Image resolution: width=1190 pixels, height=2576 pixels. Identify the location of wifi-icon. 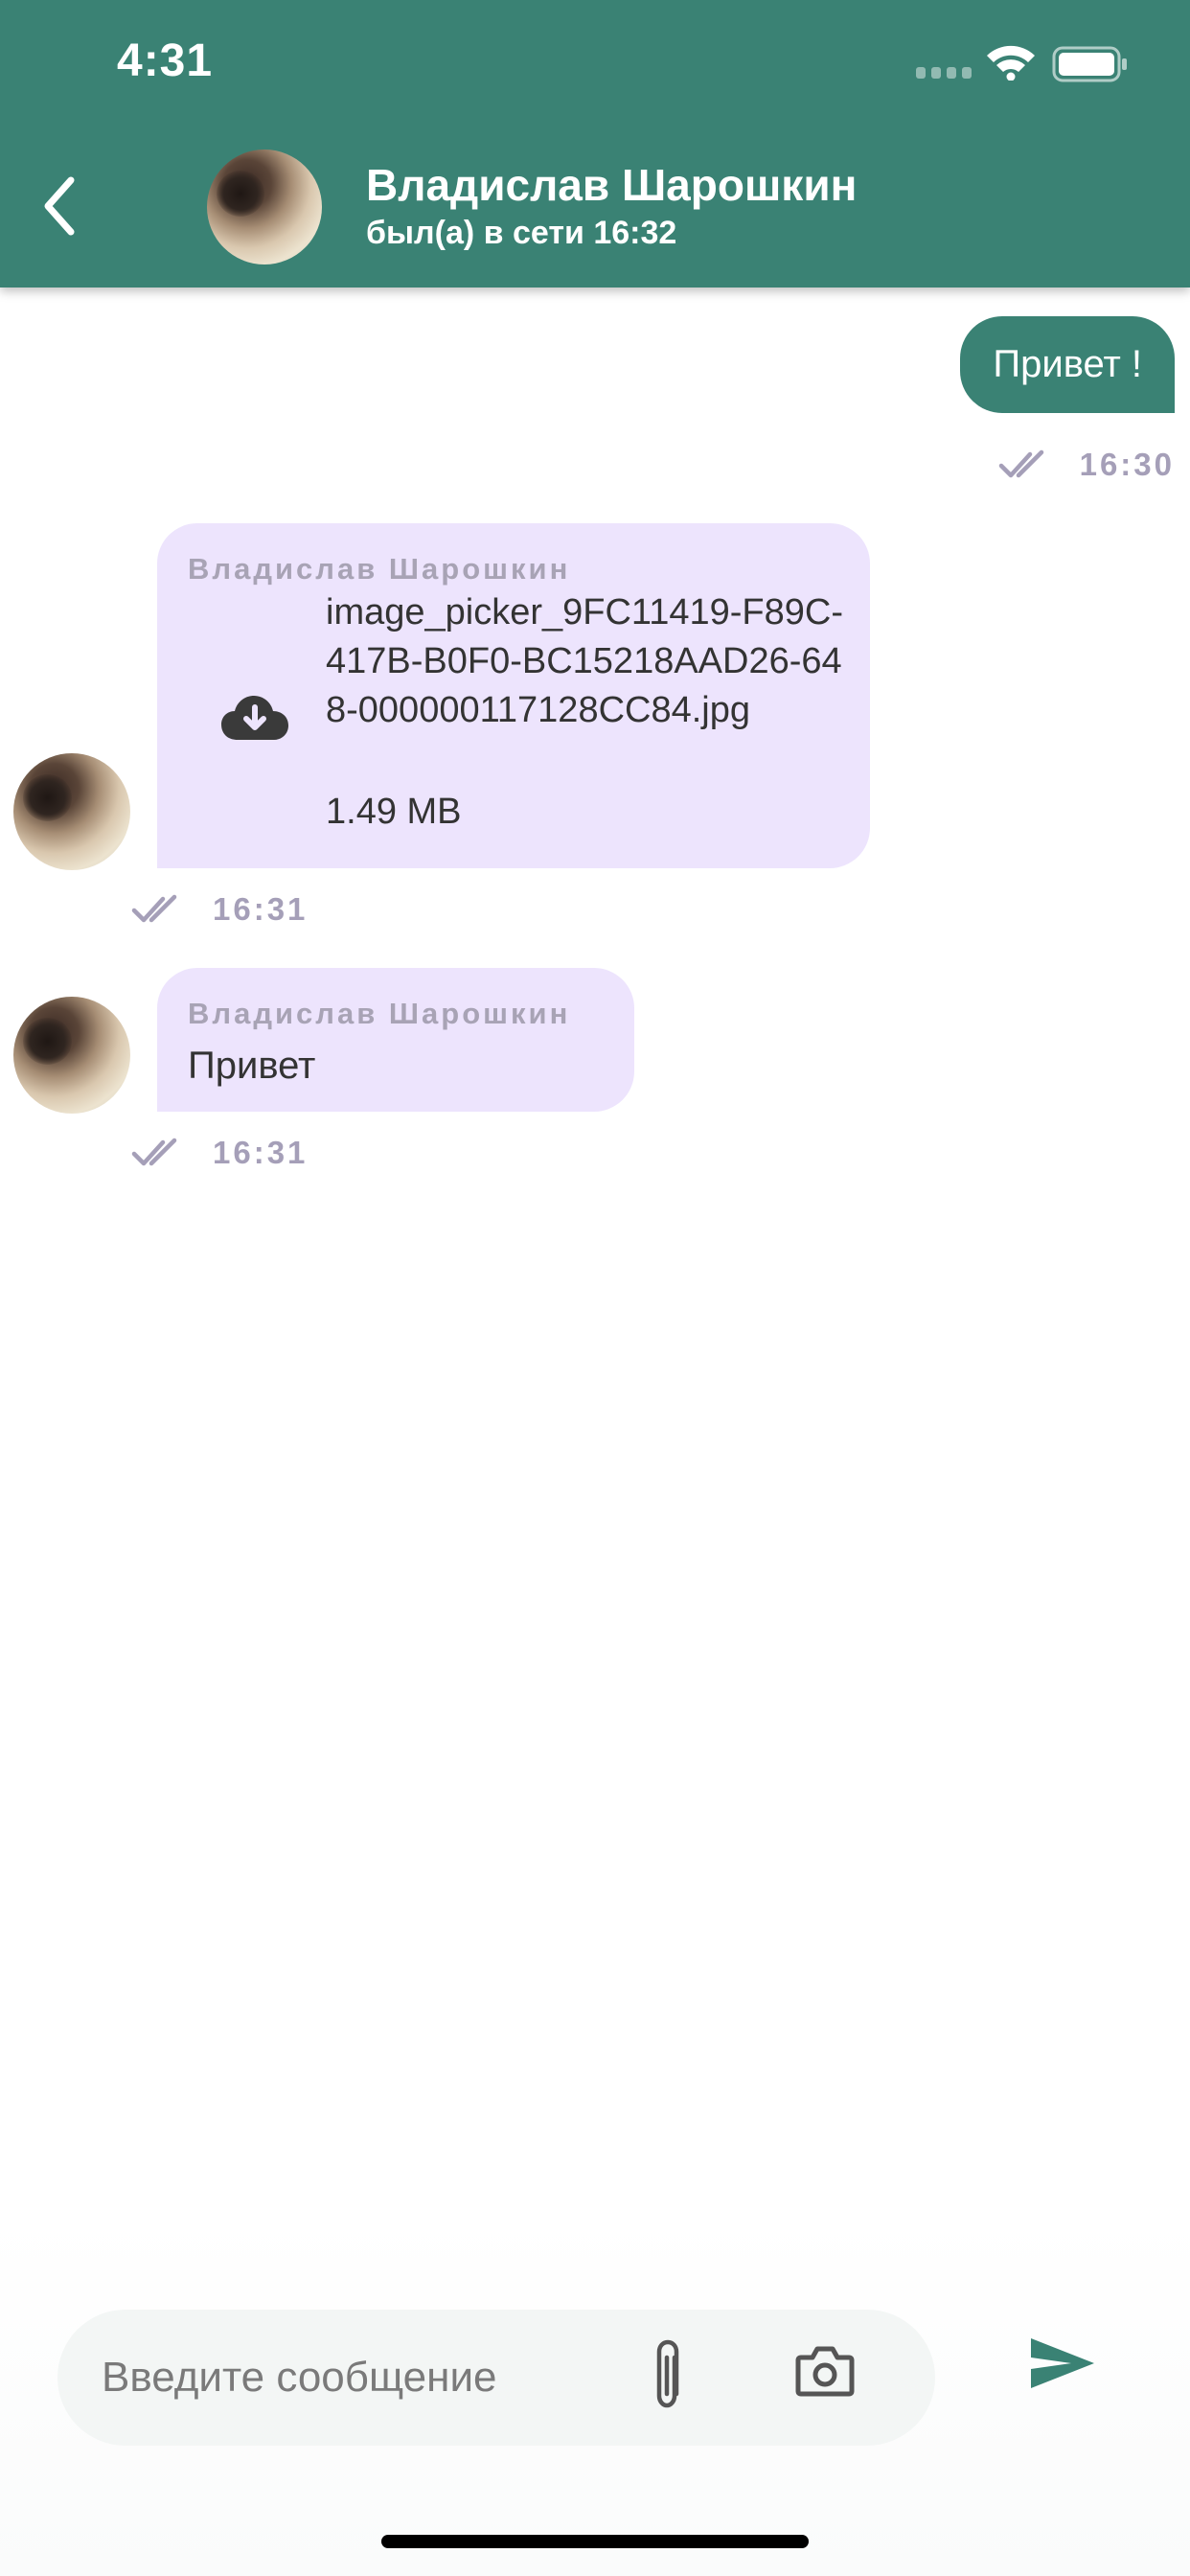
(1011, 63).